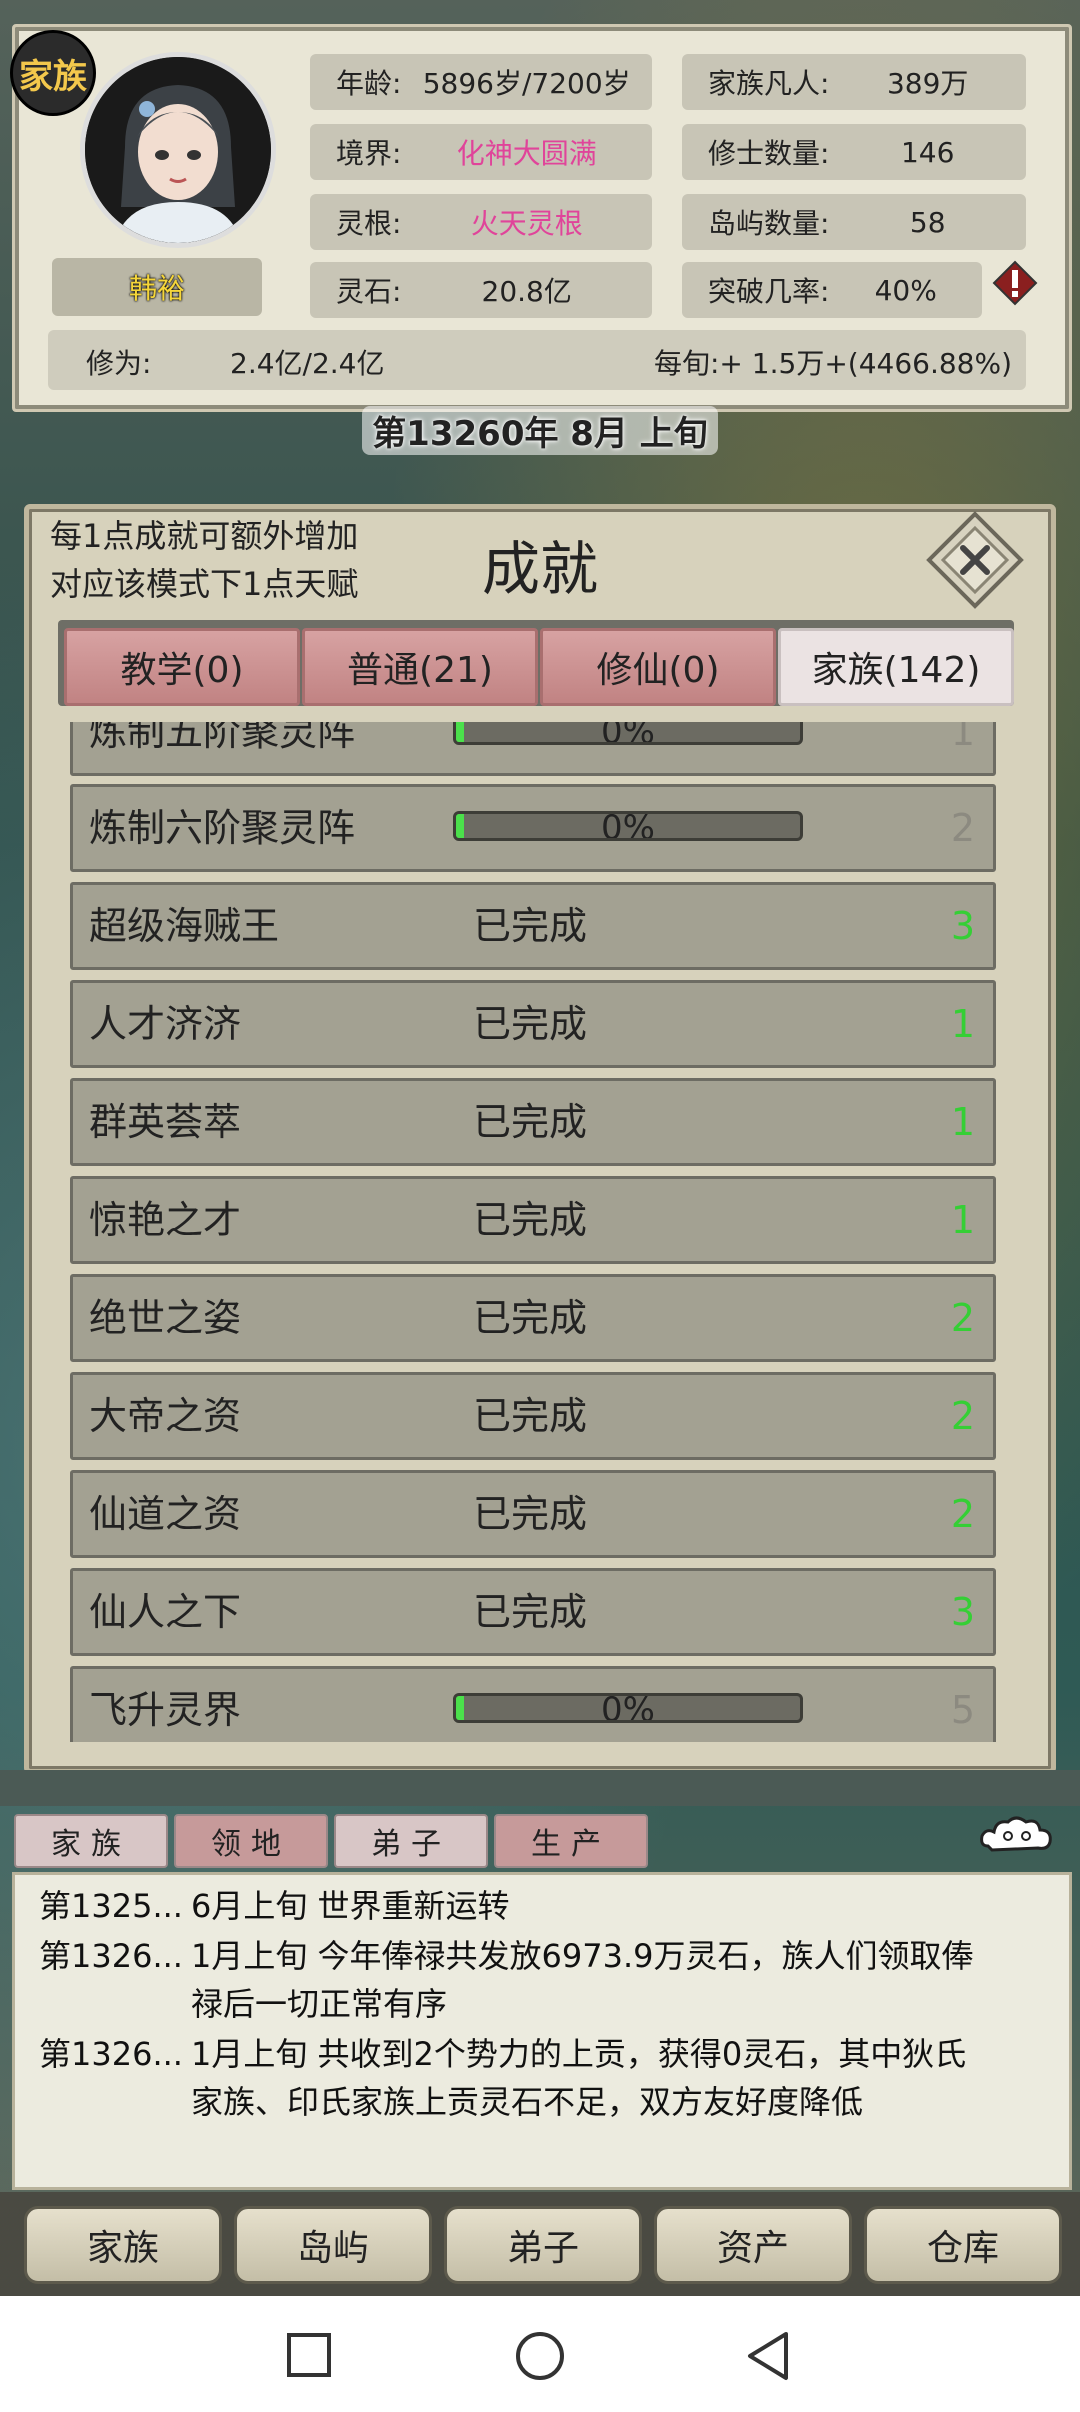  Describe the element at coordinates (527, 2102) in the screenshot. I see `log-message: 家族、印氏家族上贡灵石不足，双方友好度降低` at that location.